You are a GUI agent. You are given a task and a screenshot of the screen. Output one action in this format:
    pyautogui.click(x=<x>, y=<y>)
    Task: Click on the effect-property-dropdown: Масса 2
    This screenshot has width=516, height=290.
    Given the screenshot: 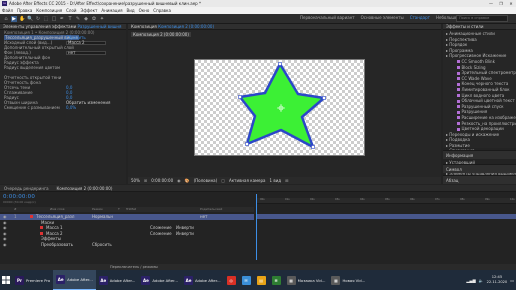 What is the action you would take?
    pyautogui.click(x=86, y=42)
    